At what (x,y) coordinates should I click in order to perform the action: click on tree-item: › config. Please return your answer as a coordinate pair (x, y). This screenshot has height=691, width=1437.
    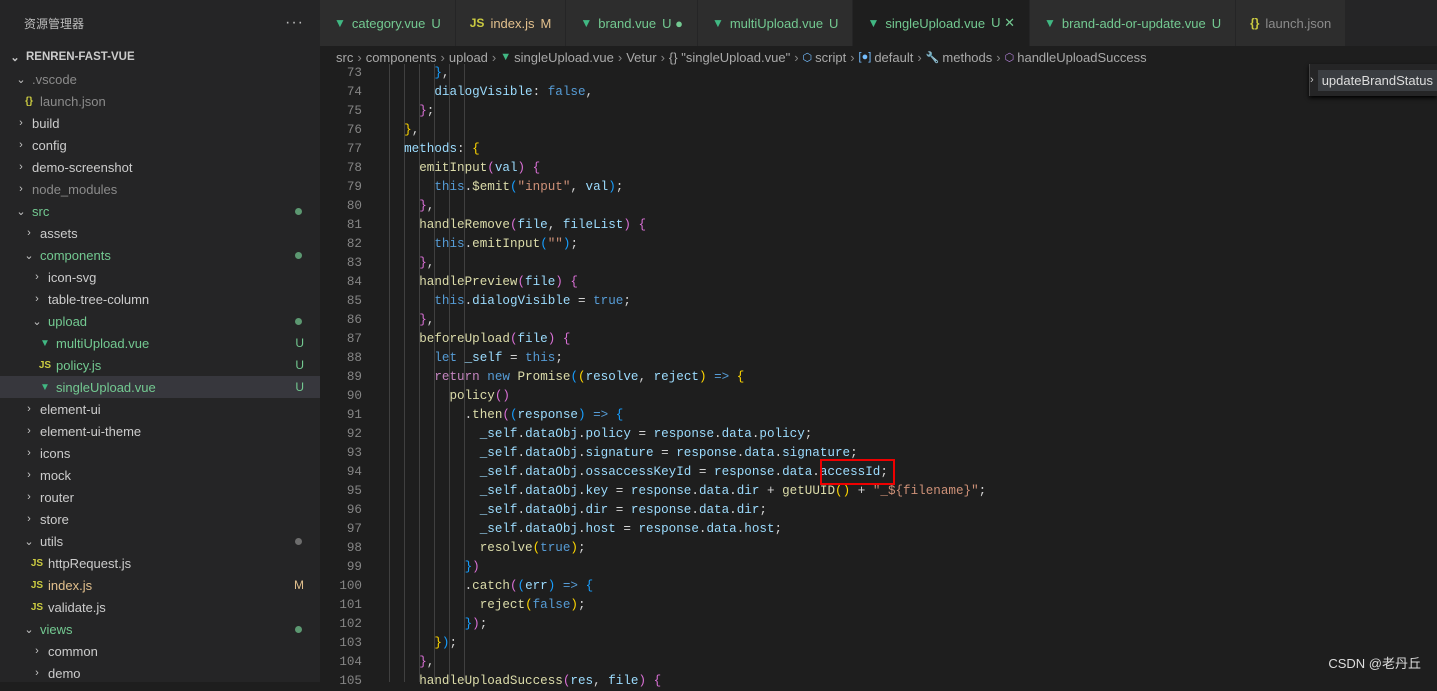
    Looking at the image, I should click on (160, 145).